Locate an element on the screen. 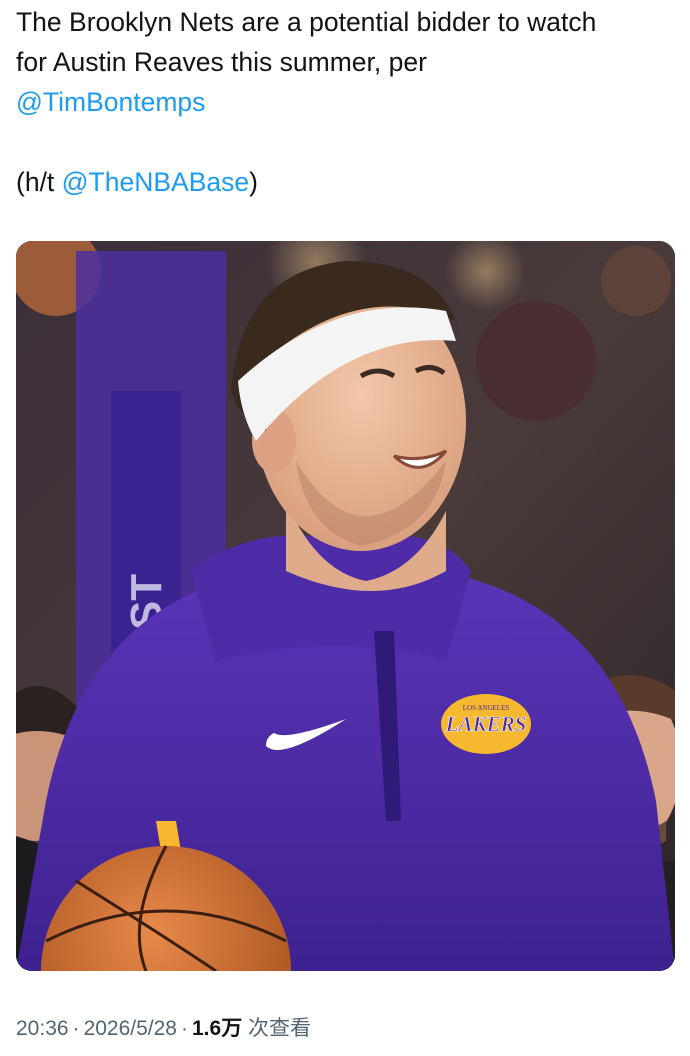  views-count: 1.6万 is located at coordinates (217, 1028).